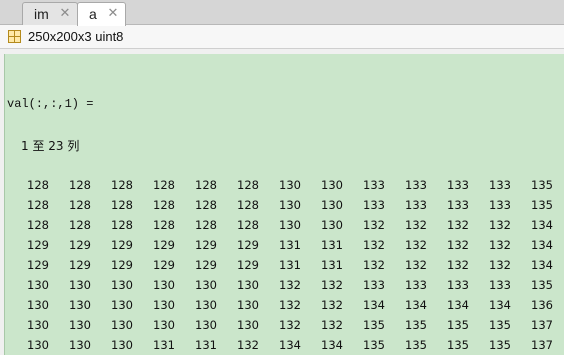 The height and width of the screenshot is (355, 564). What do you see at coordinates (41, 14) in the screenshot?
I see `tab-label: im` at bounding box center [41, 14].